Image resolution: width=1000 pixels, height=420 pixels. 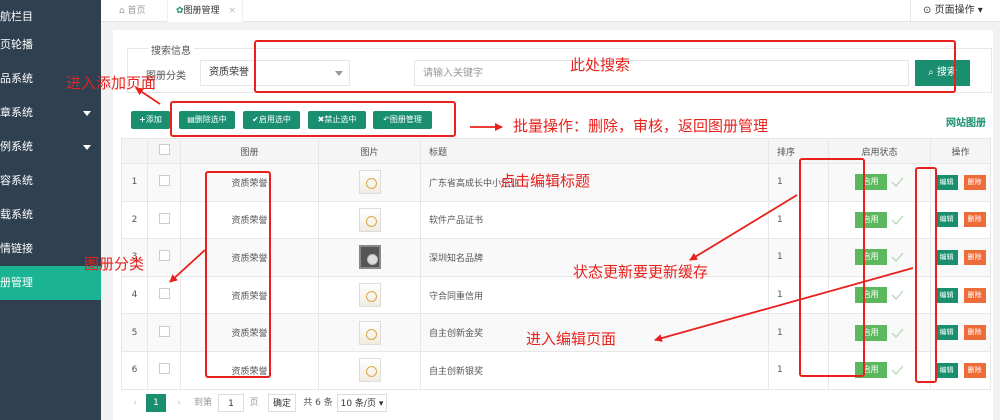 What do you see at coordinates (134, 295) in the screenshot?
I see `row-index: 4` at bounding box center [134, 295].